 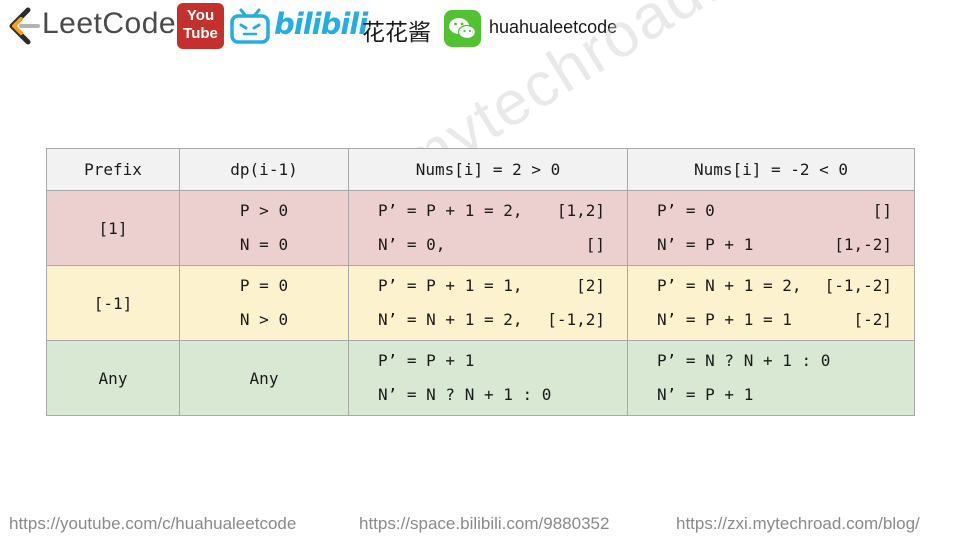 I want to click on transition-expr: P’ = P + 1 = 1,, so click(x=450, y=285).